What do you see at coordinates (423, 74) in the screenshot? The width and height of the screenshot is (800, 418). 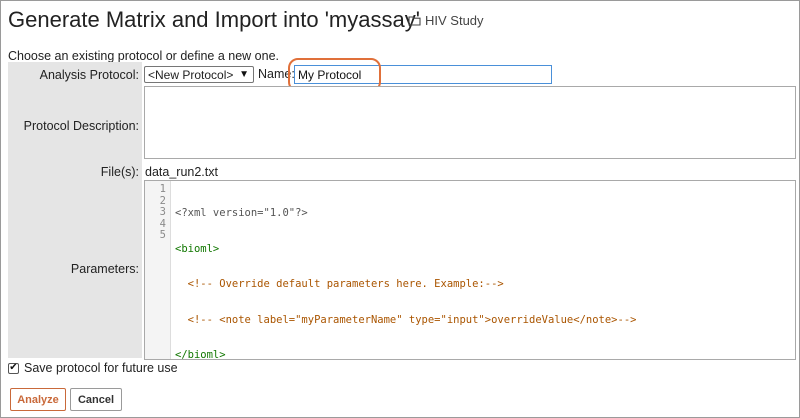 I see `protocol-name-input` at bounding box center [423, 74].